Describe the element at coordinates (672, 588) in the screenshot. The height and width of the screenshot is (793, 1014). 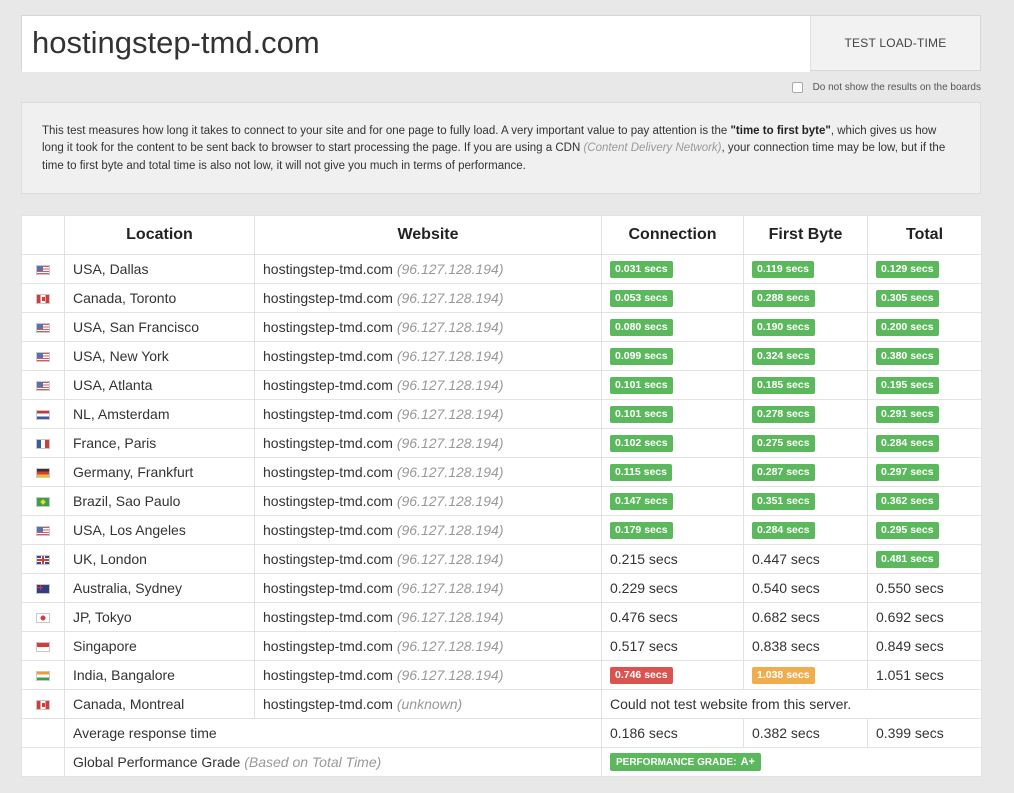
I see `connection-cell: 0.229 secs` at that location.